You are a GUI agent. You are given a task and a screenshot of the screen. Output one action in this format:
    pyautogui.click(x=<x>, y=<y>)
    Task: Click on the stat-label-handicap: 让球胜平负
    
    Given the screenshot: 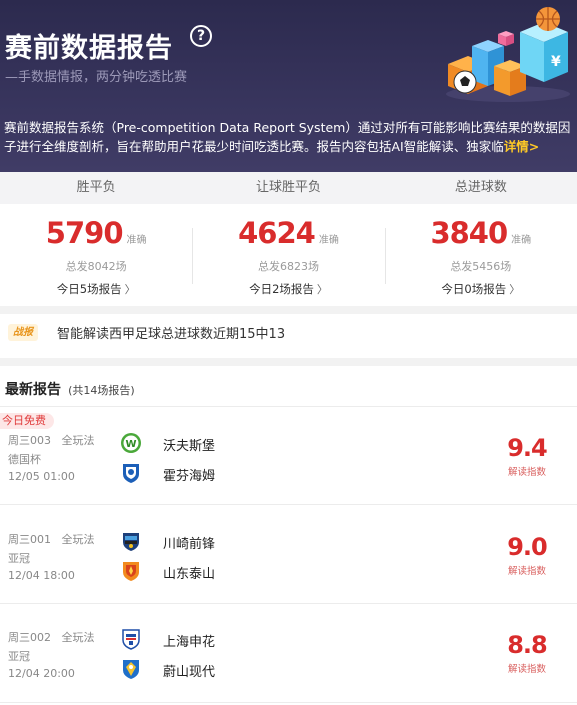 What is the action you would take?
    pyautogui.click(x=288, y=187)
    